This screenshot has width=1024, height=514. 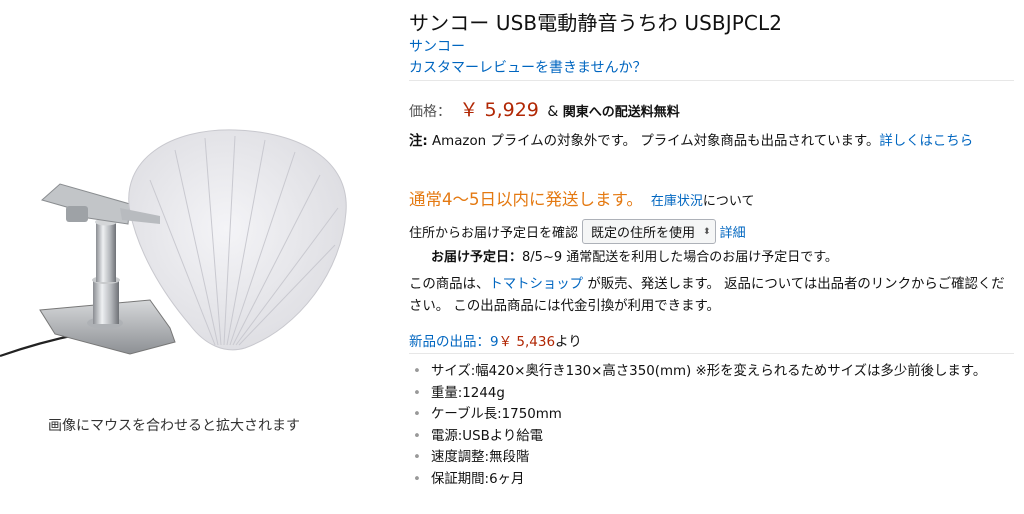 I want to click on brand-link: サンコー, so click(x=437, y=46).